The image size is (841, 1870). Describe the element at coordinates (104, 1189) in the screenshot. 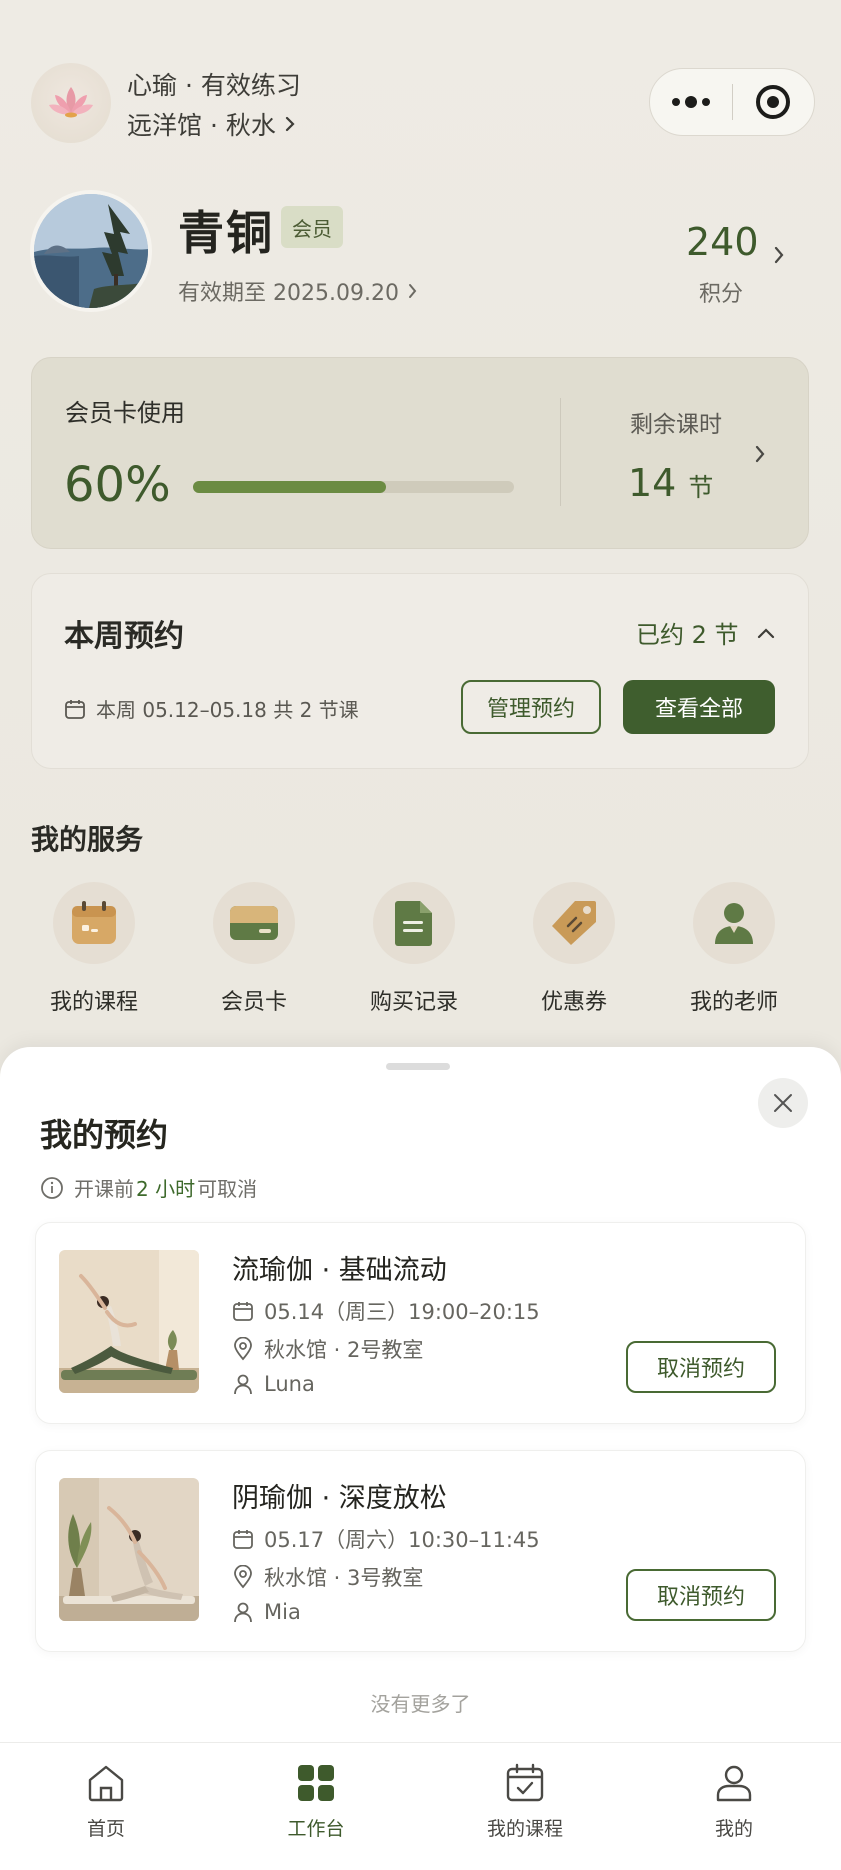

I see `notice-prefix: 开课前` at that location.